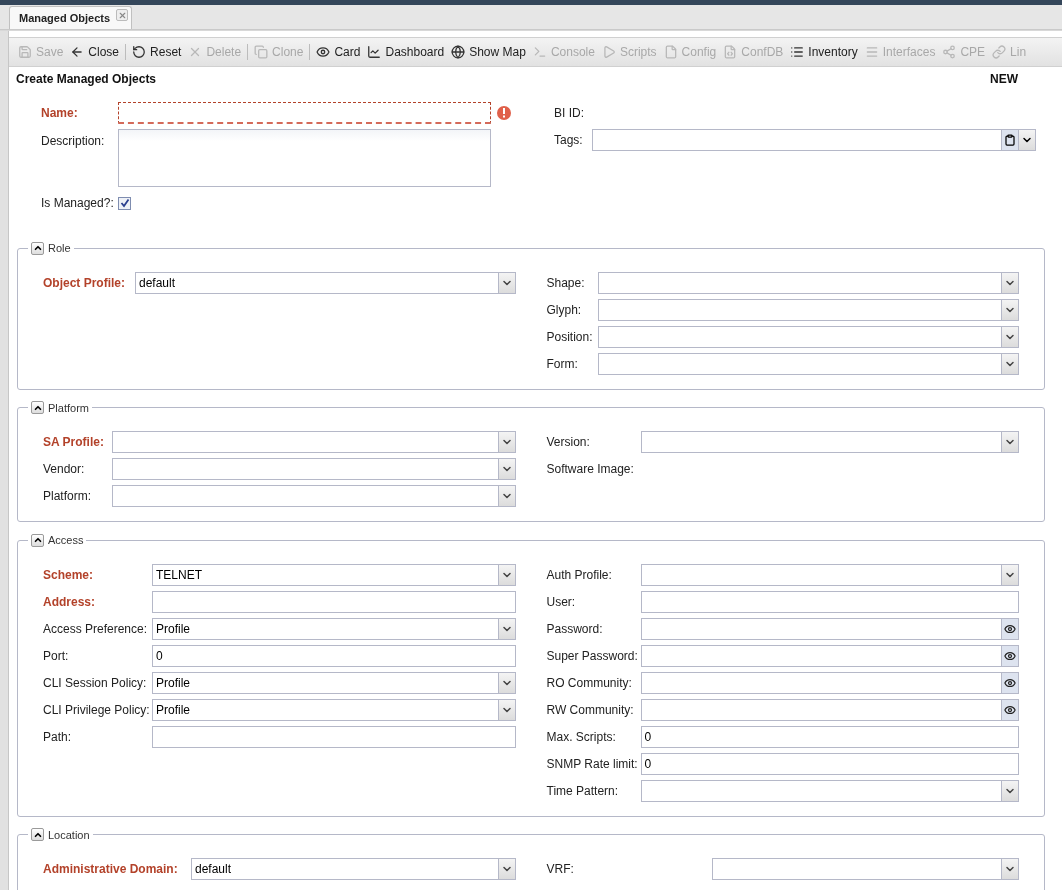 The width and height of the screenshot is (1062, 890). What do you see at coordinates (568, 442) in the screenshot?
I see `field-label: Version:` at bounding box center [568, 442].